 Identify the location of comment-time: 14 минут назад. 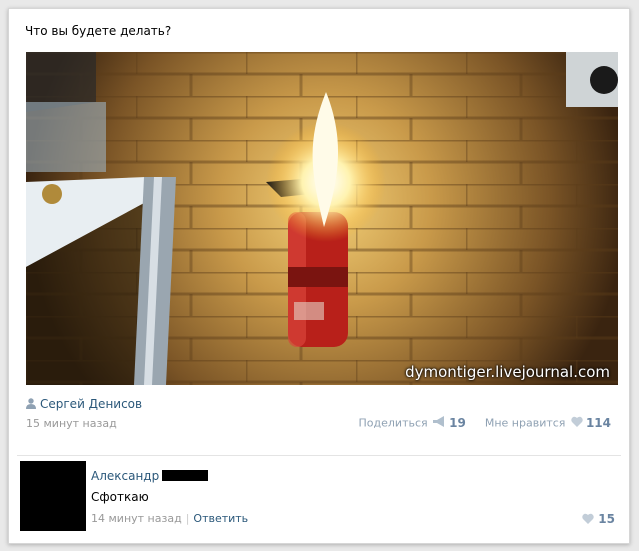
(136, 518).